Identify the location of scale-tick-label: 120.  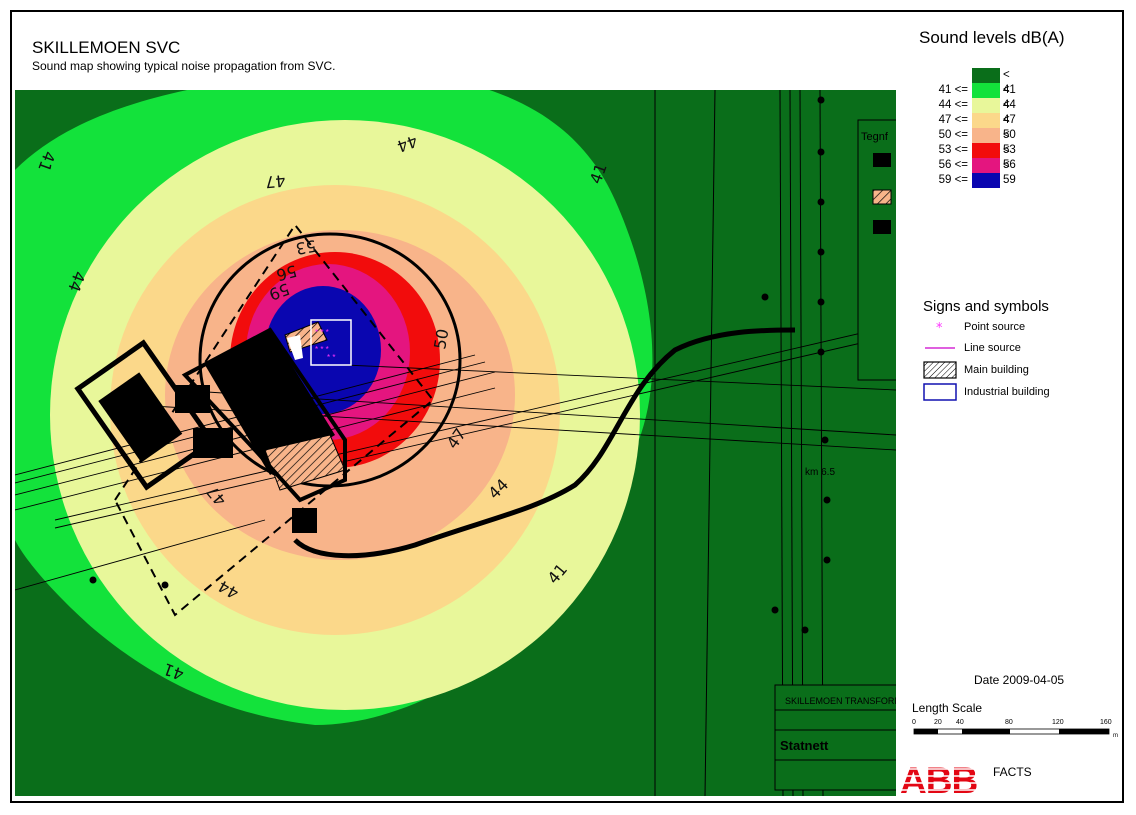
(1058, 722).